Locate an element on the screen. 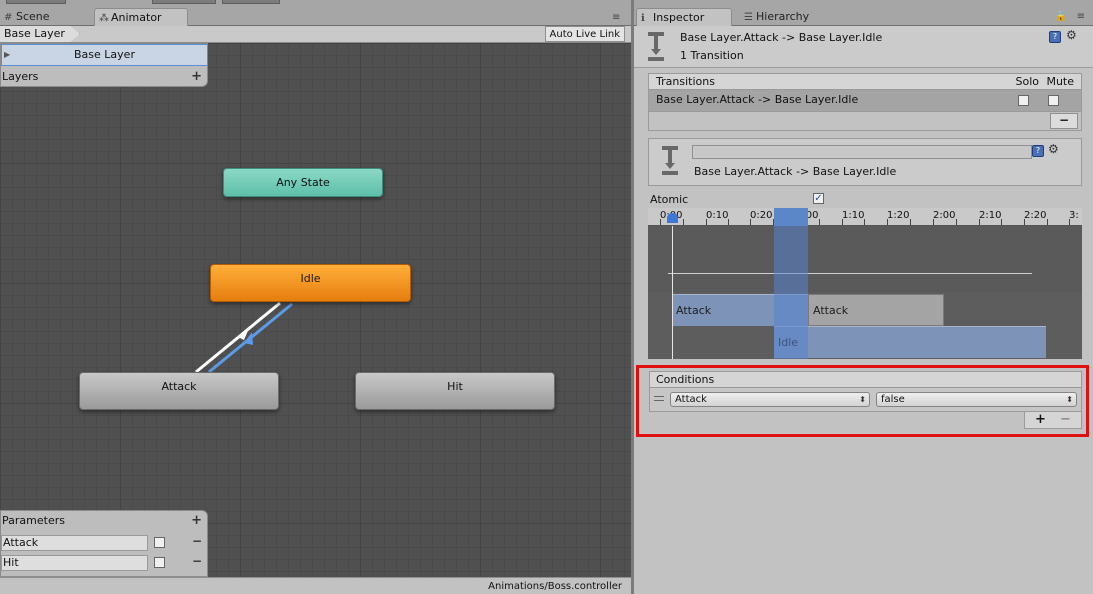 The height and width of the screenshot is (594, 1093). parameters-panel: Parameters + Attack − Hit − is located at coordinates (104, 543).